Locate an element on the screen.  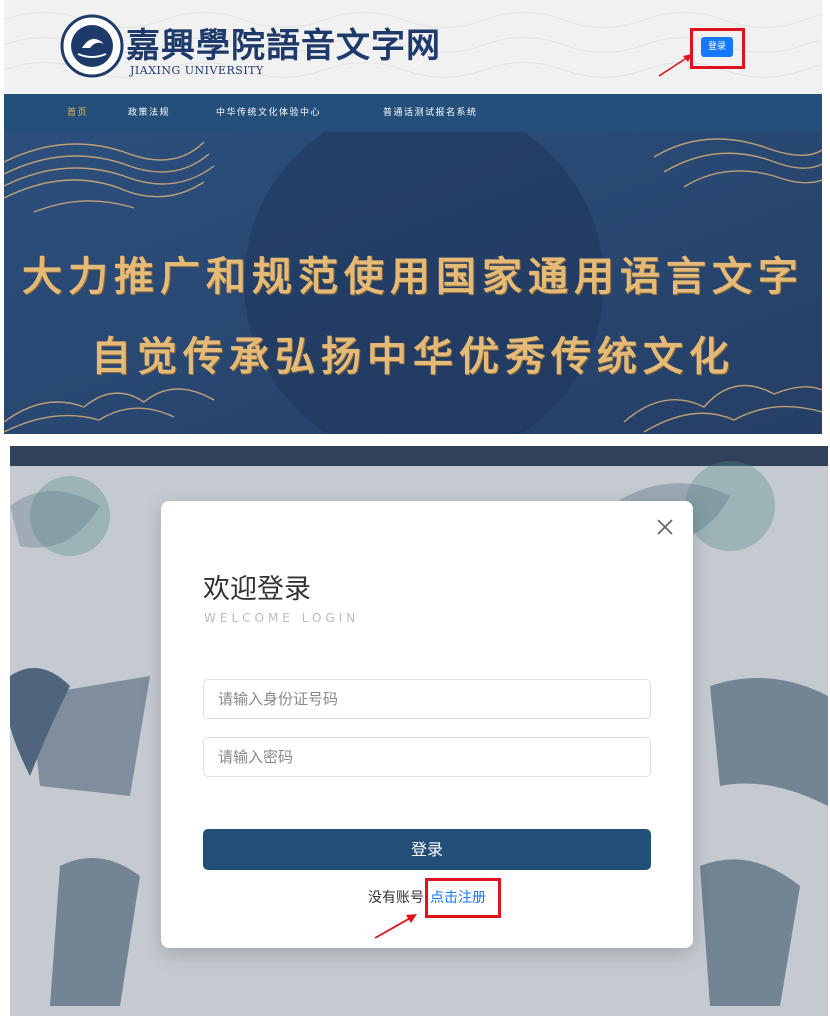
login-title: 欢迎登录 is located at coordinates (257, 589).